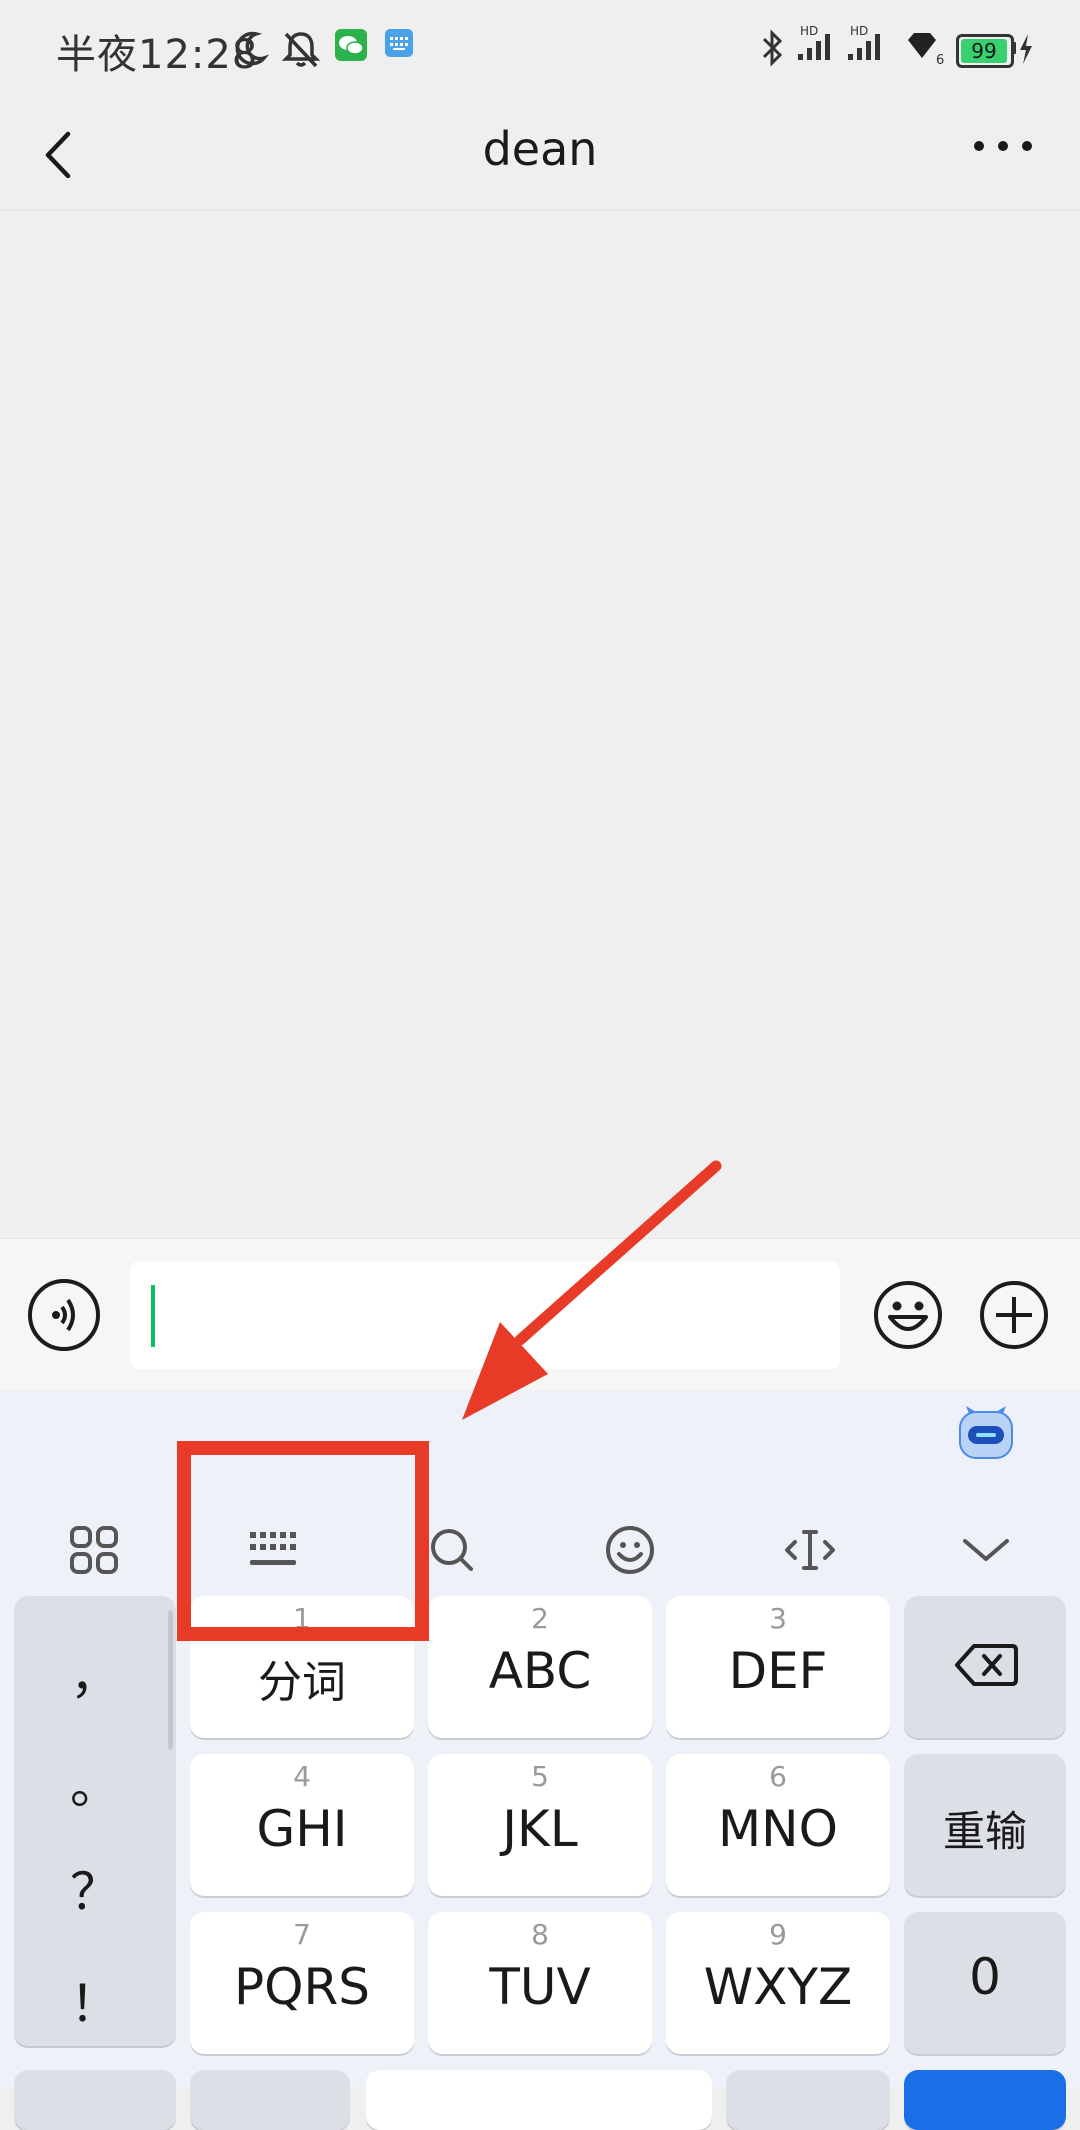  I want to click on status-bar: 半夜12:28 HD HD 6 99, so click(540, 50).